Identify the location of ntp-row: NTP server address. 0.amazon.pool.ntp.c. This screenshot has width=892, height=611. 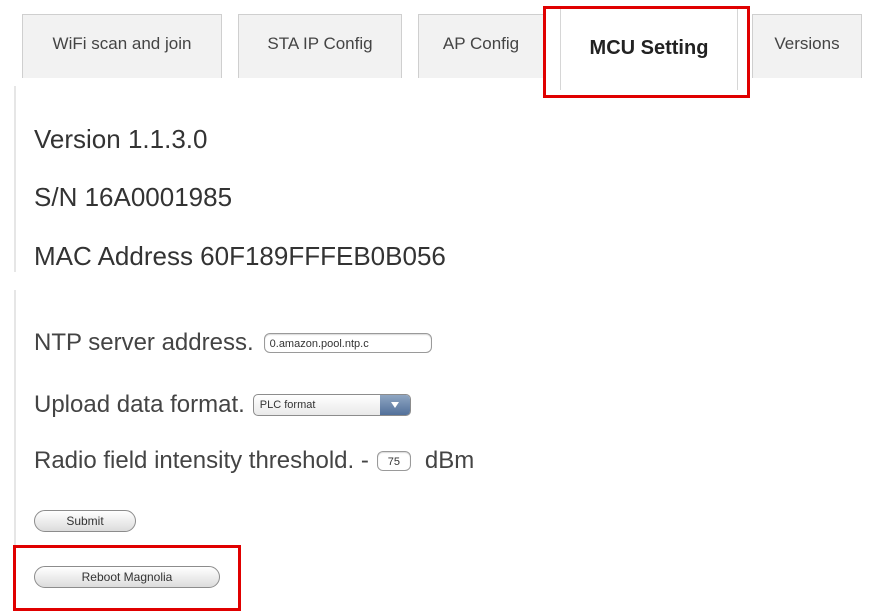
(233, 343).